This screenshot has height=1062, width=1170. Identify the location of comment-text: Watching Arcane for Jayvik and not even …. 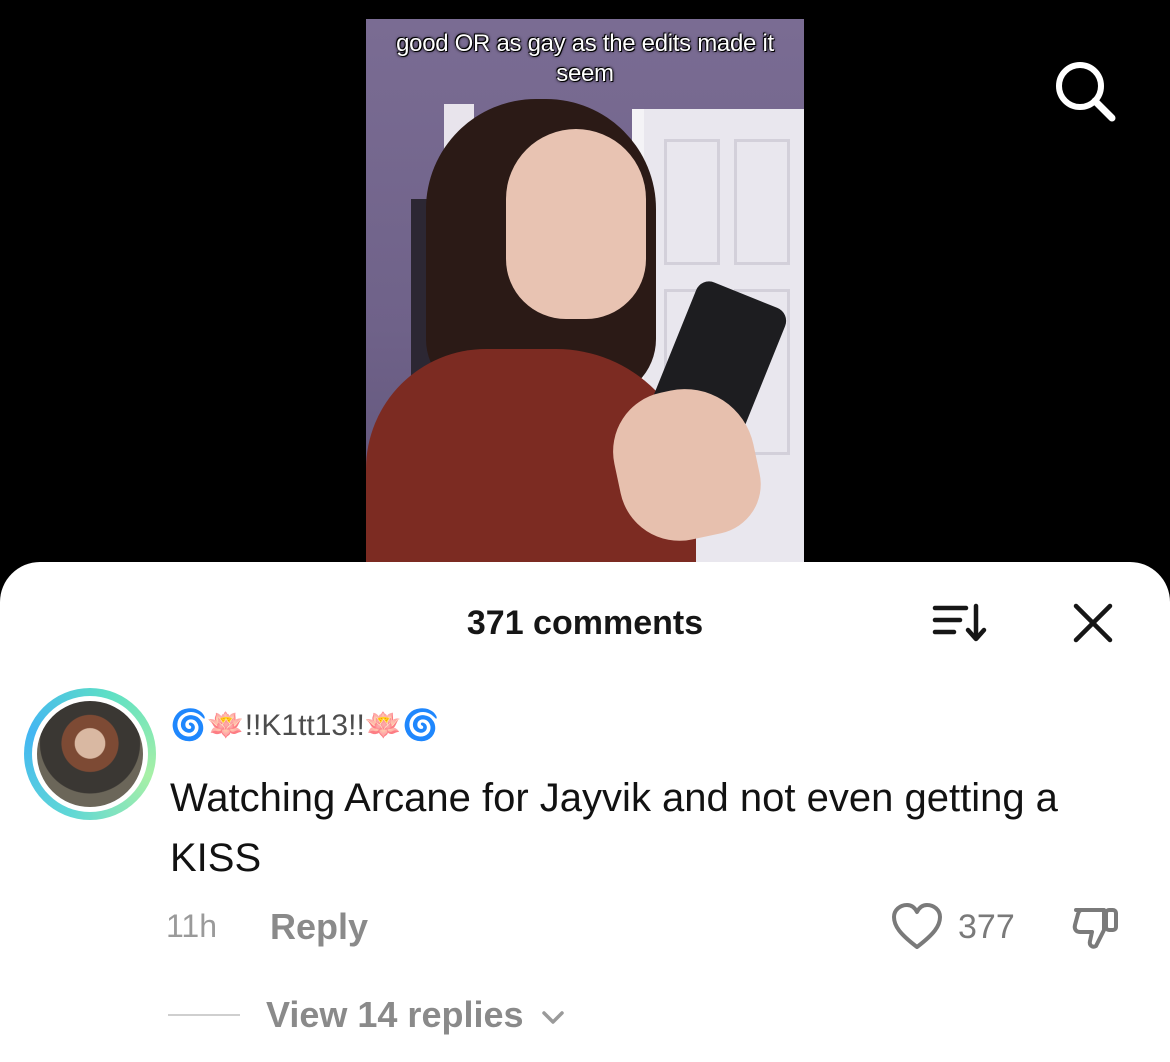
(614, 828).